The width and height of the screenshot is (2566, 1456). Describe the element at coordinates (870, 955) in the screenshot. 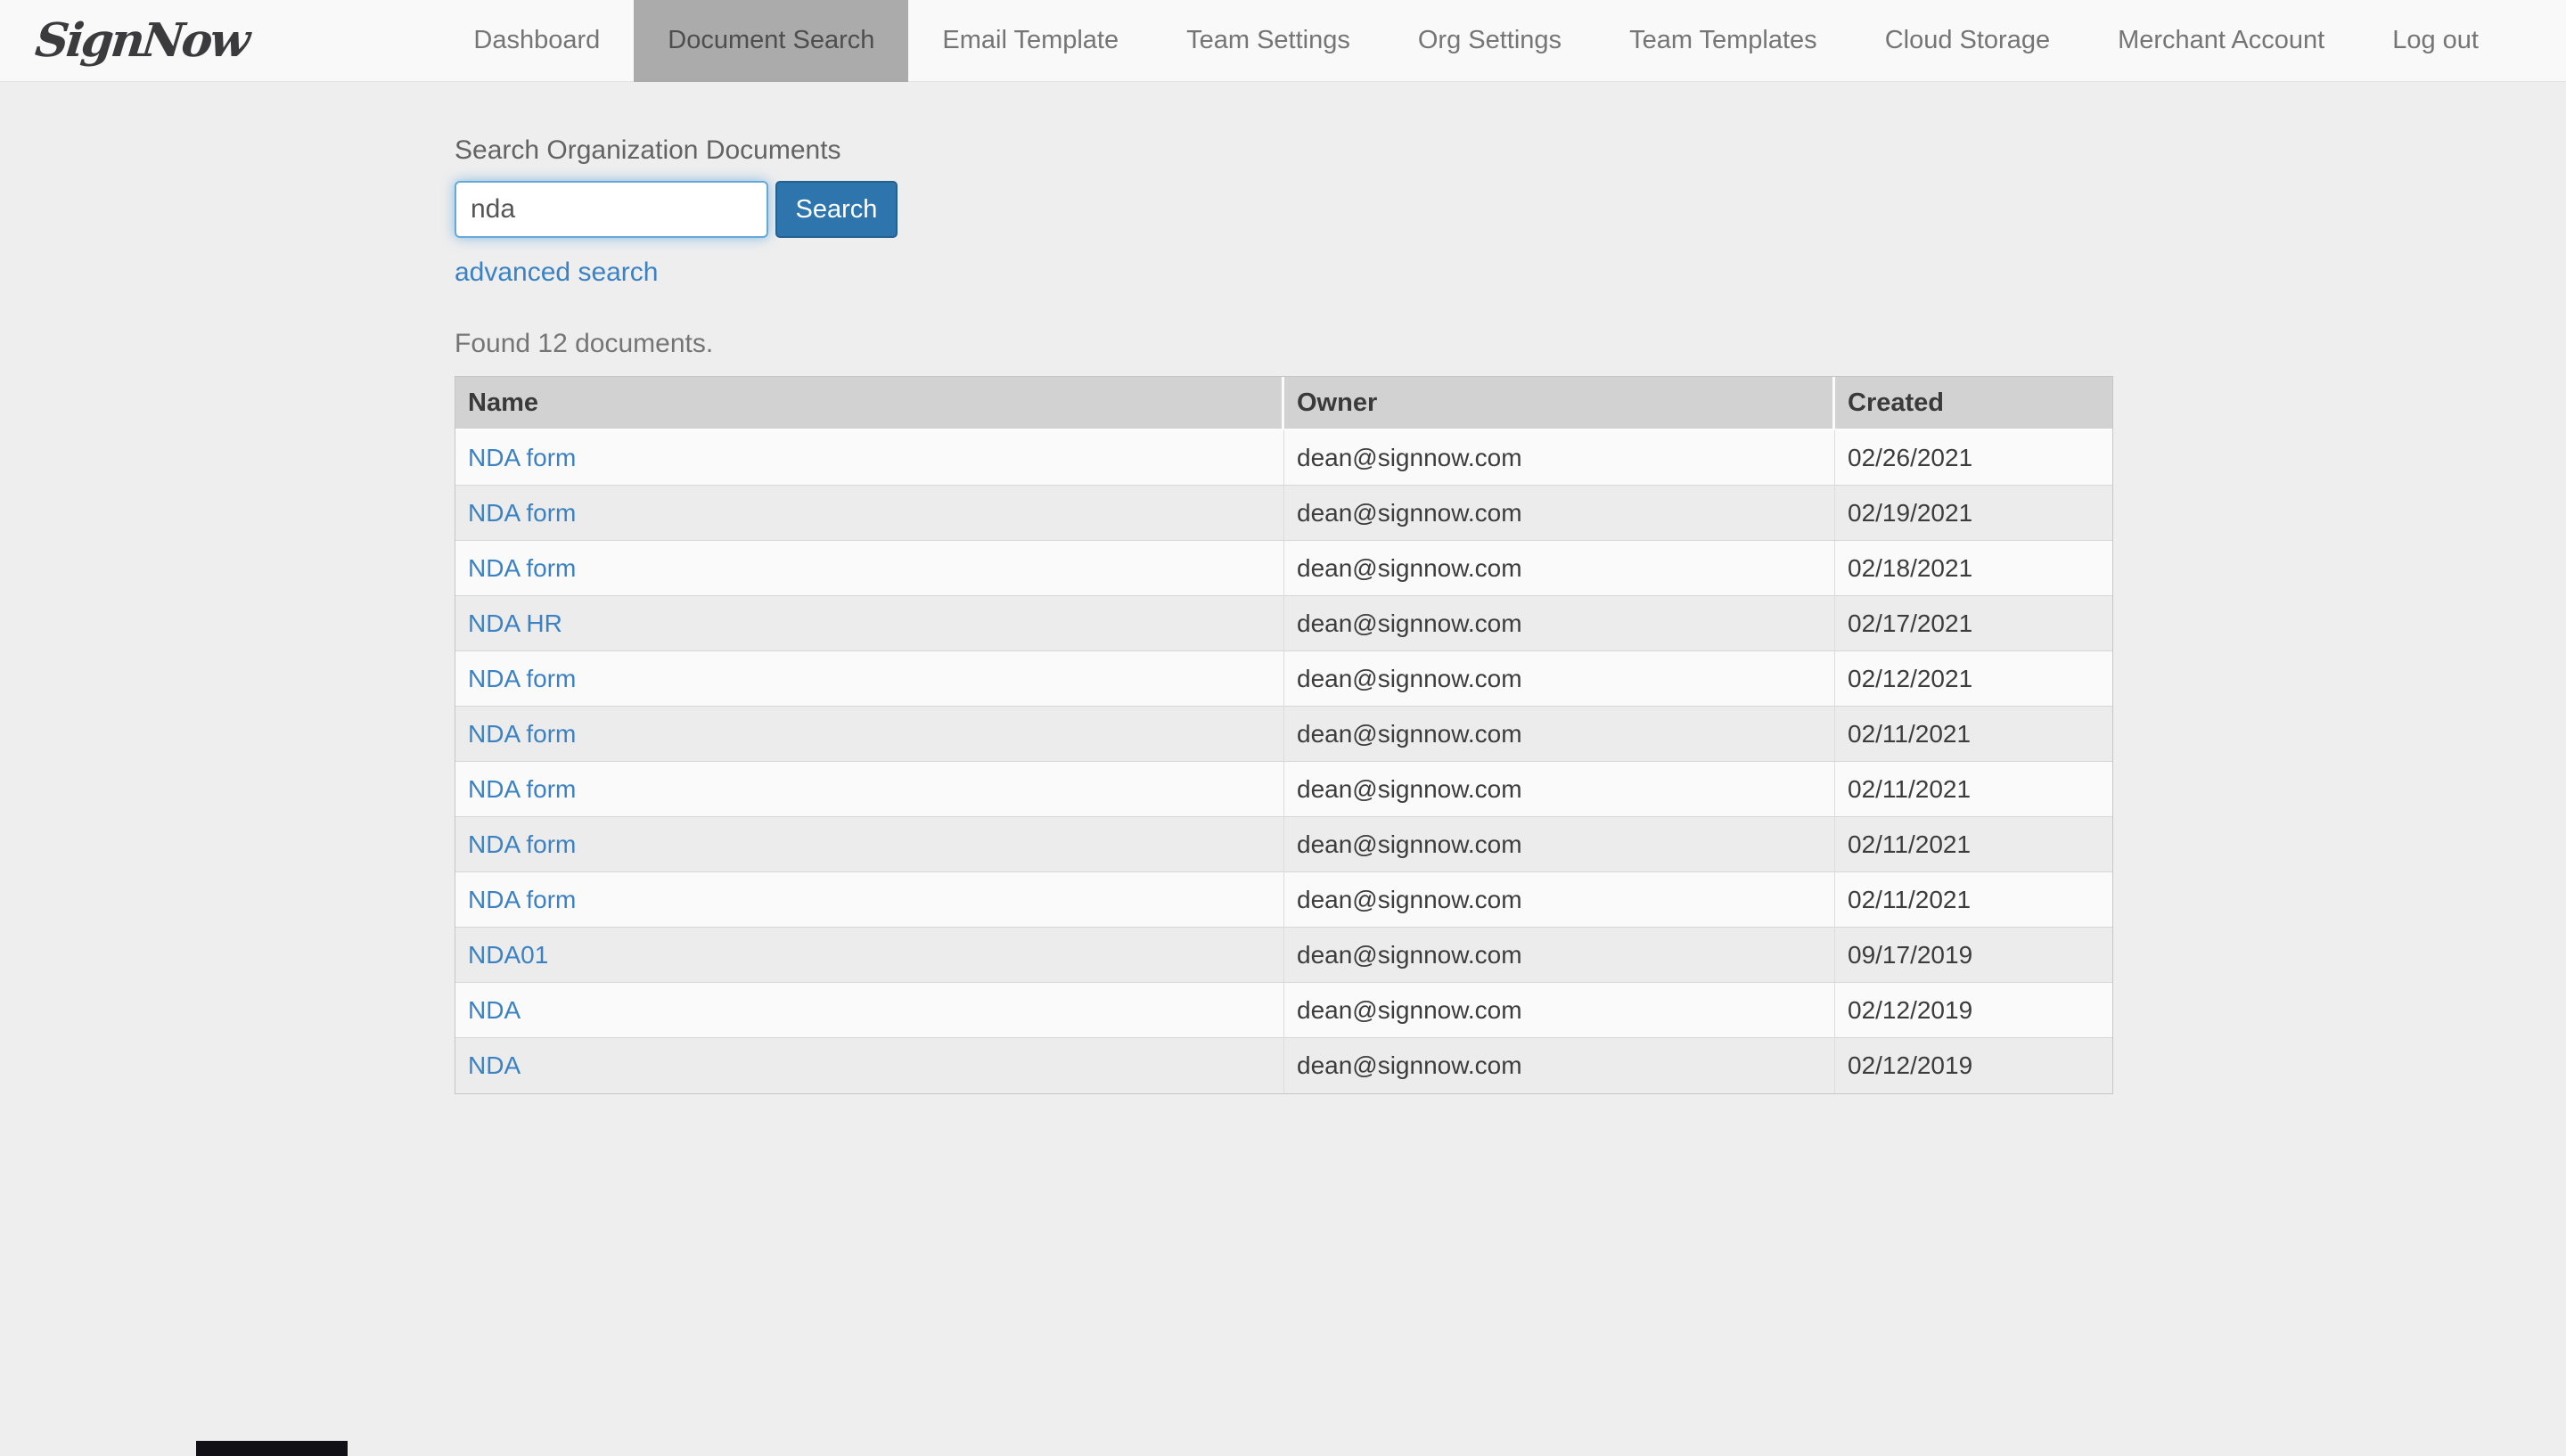

I see `name-cell: NDA01` at that location.